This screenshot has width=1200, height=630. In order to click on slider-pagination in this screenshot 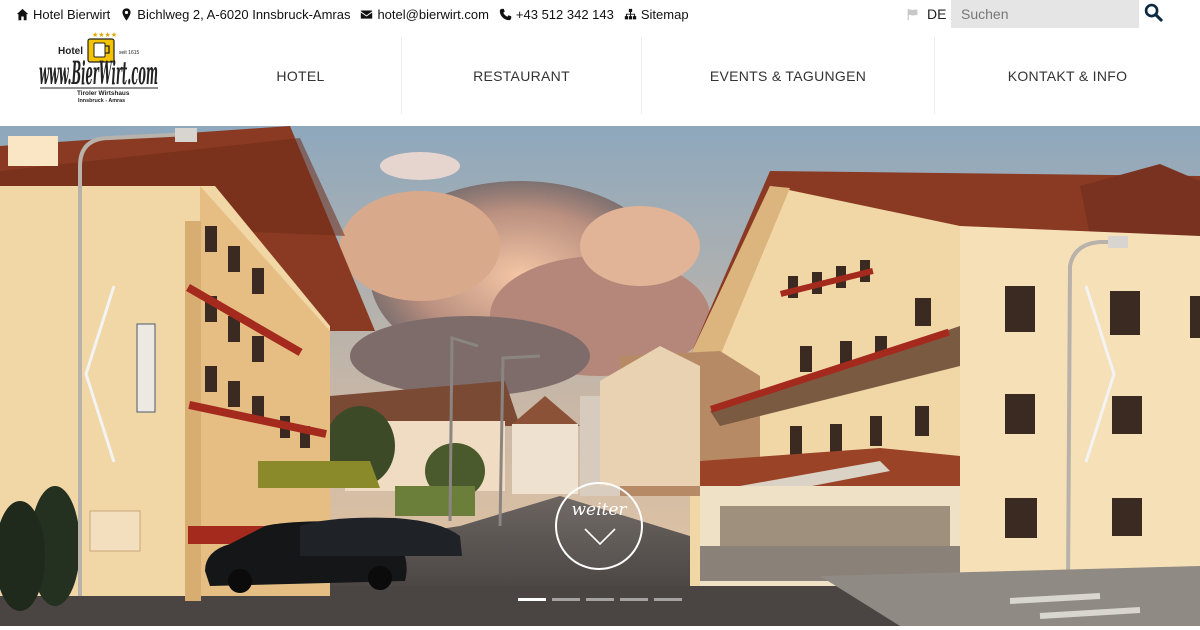, I will do `click(600, 599)`.